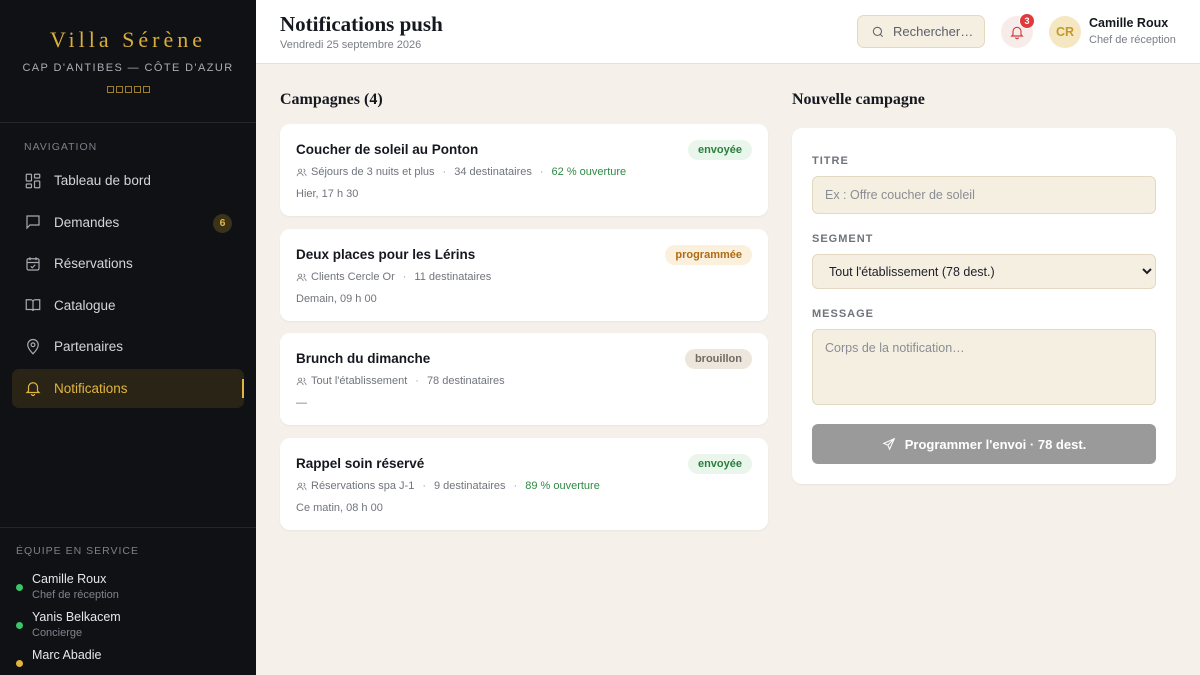 The width and height of the screenshot is (1200, 675). I want to click on status-badge: brouillon, so click(718, 359).